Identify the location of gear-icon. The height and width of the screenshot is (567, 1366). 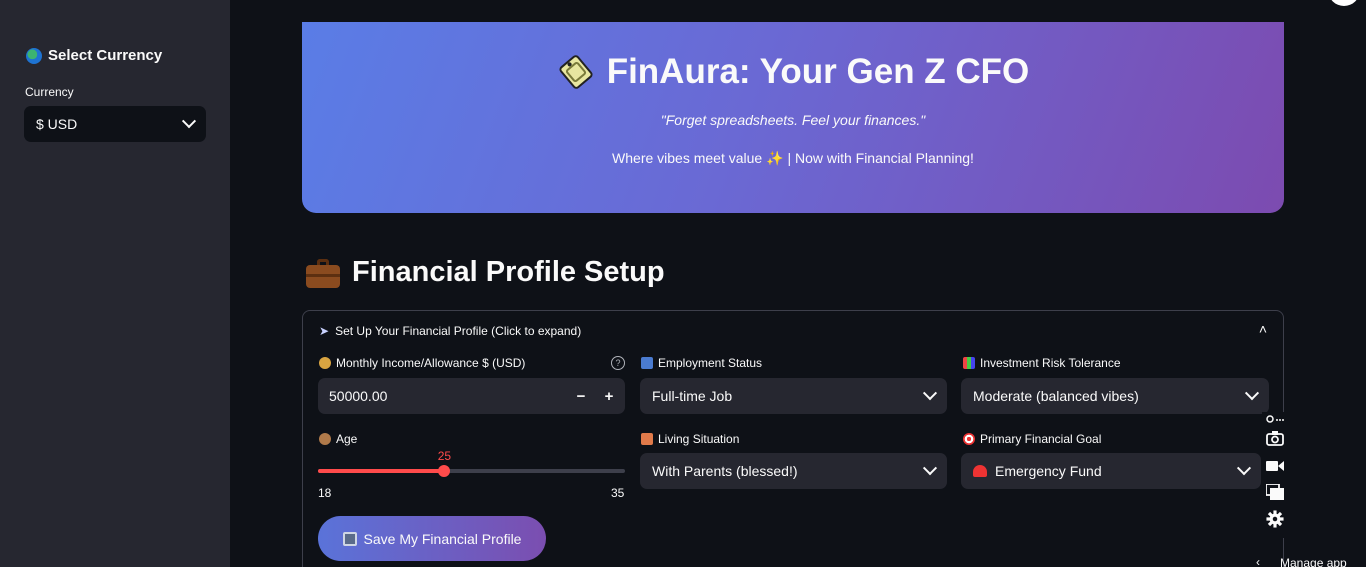
(1275, 519).